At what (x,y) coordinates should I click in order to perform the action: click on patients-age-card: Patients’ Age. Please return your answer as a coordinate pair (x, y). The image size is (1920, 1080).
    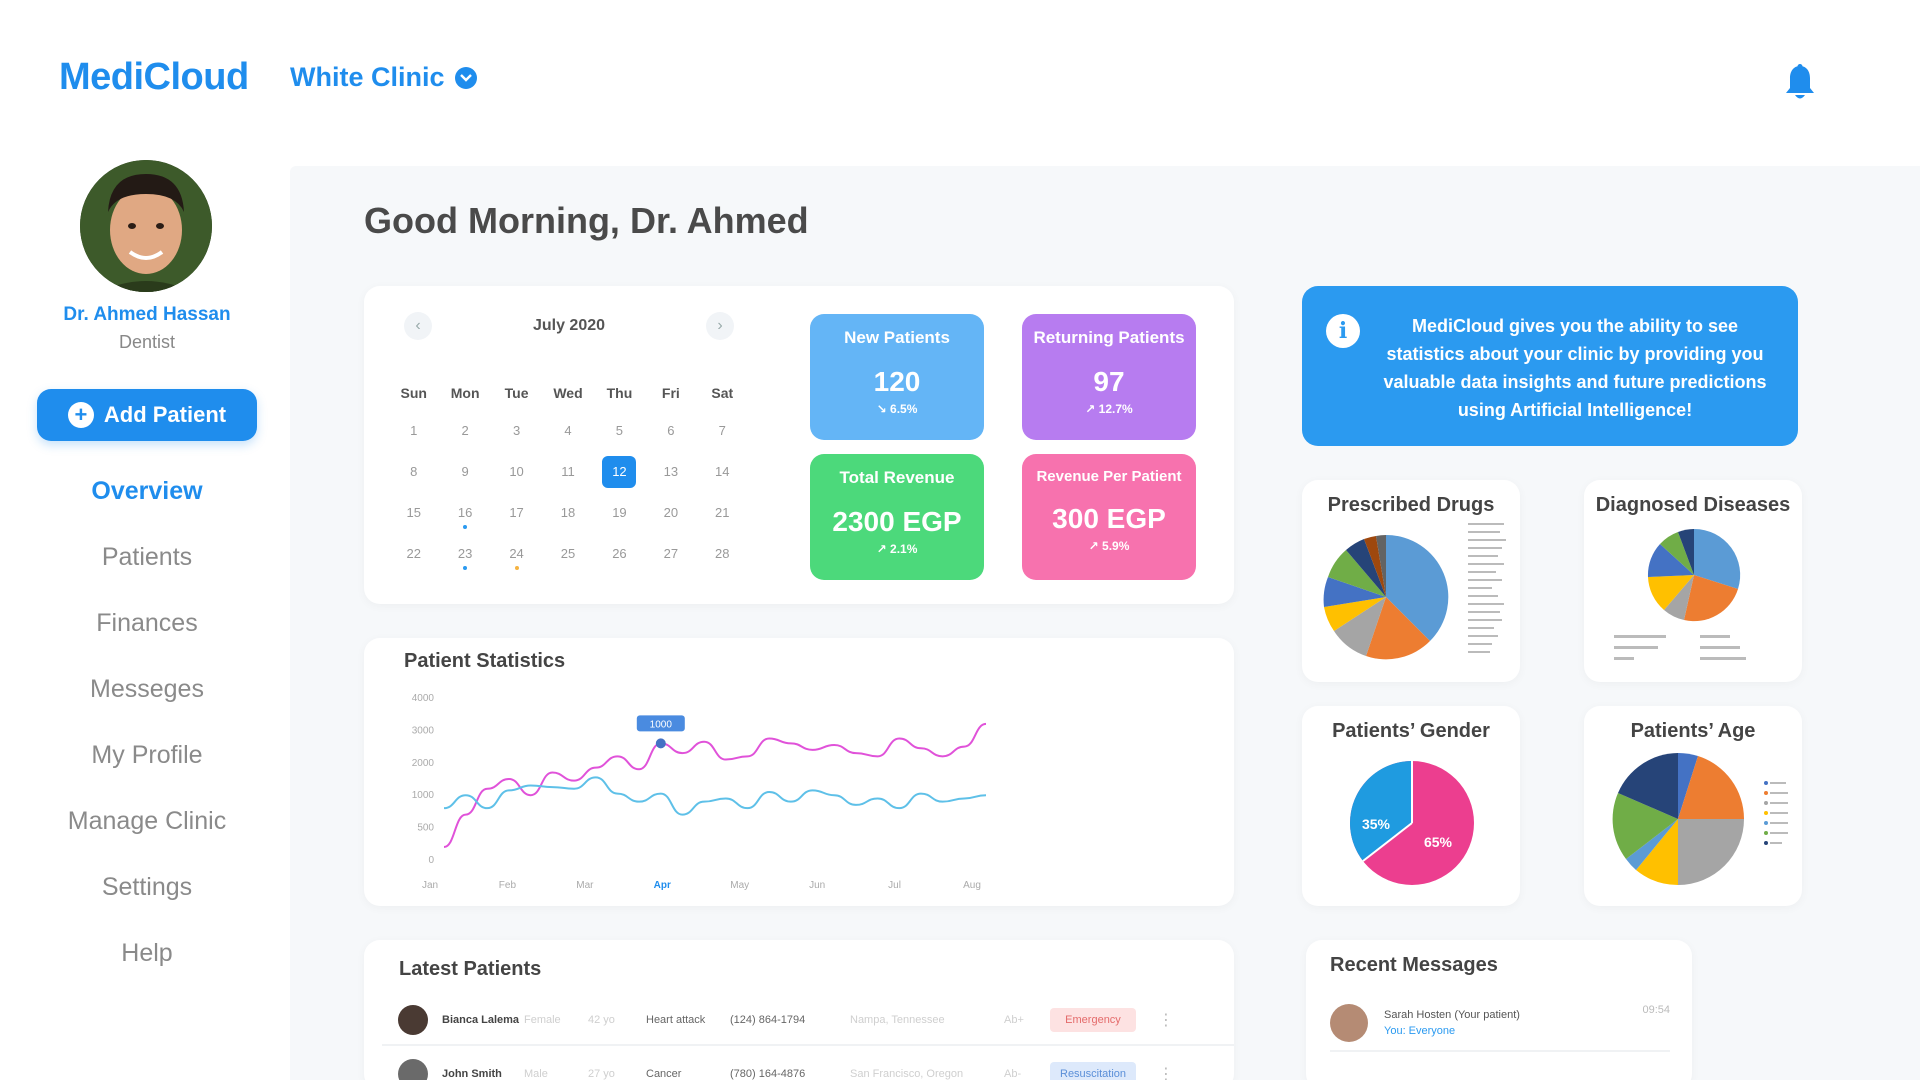
    Looking at the image, I should click on (1693, 806).